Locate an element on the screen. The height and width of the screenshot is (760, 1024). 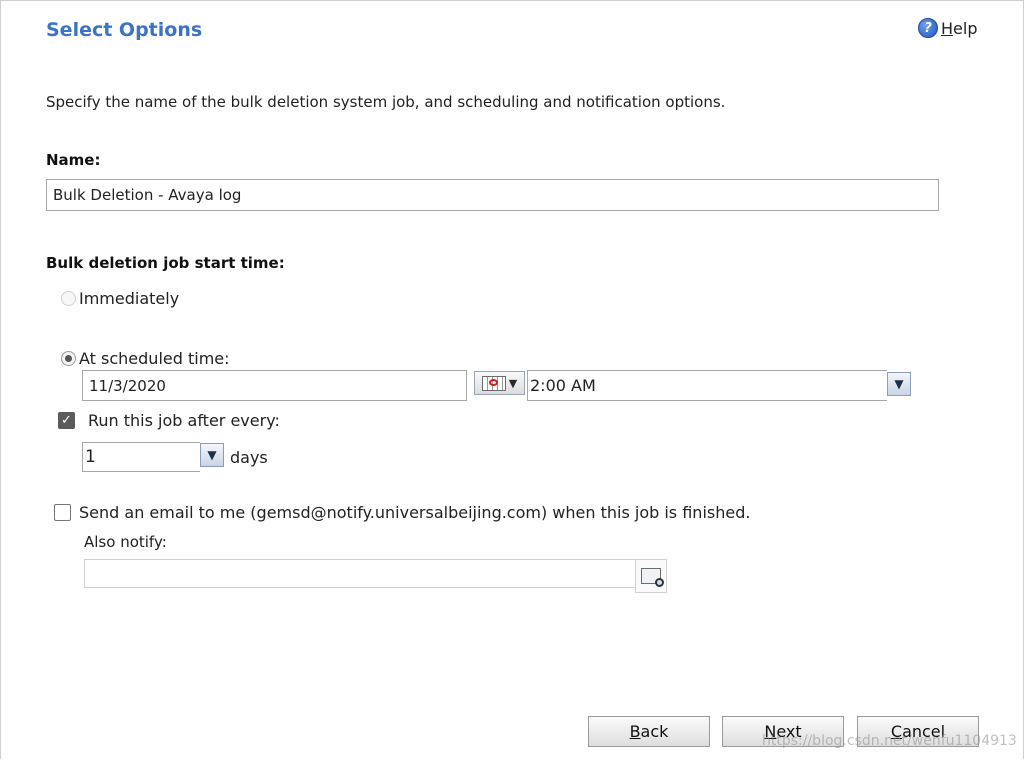
immediately-label: Immediately is located at coordinates (129, 298).